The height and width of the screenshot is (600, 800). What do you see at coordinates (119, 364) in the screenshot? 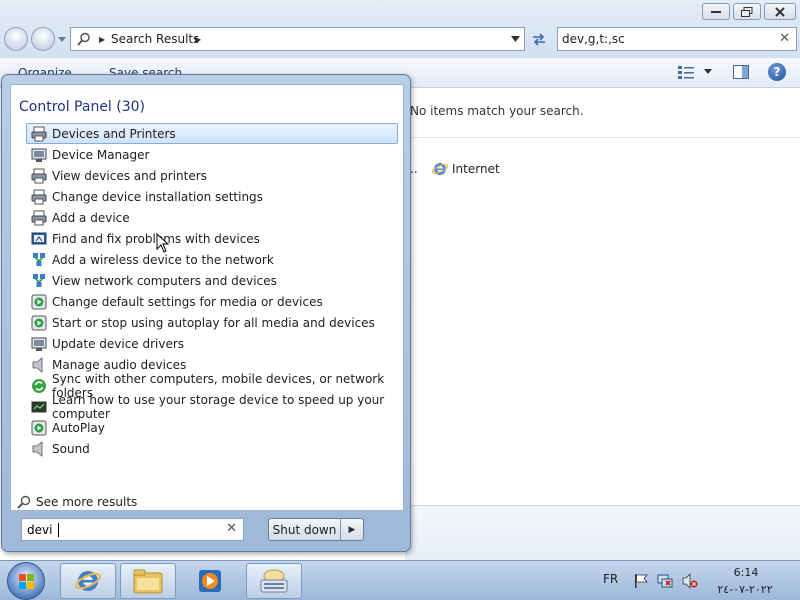
I see `result-label: Manage audio devices` at bounding box center [119, 364].